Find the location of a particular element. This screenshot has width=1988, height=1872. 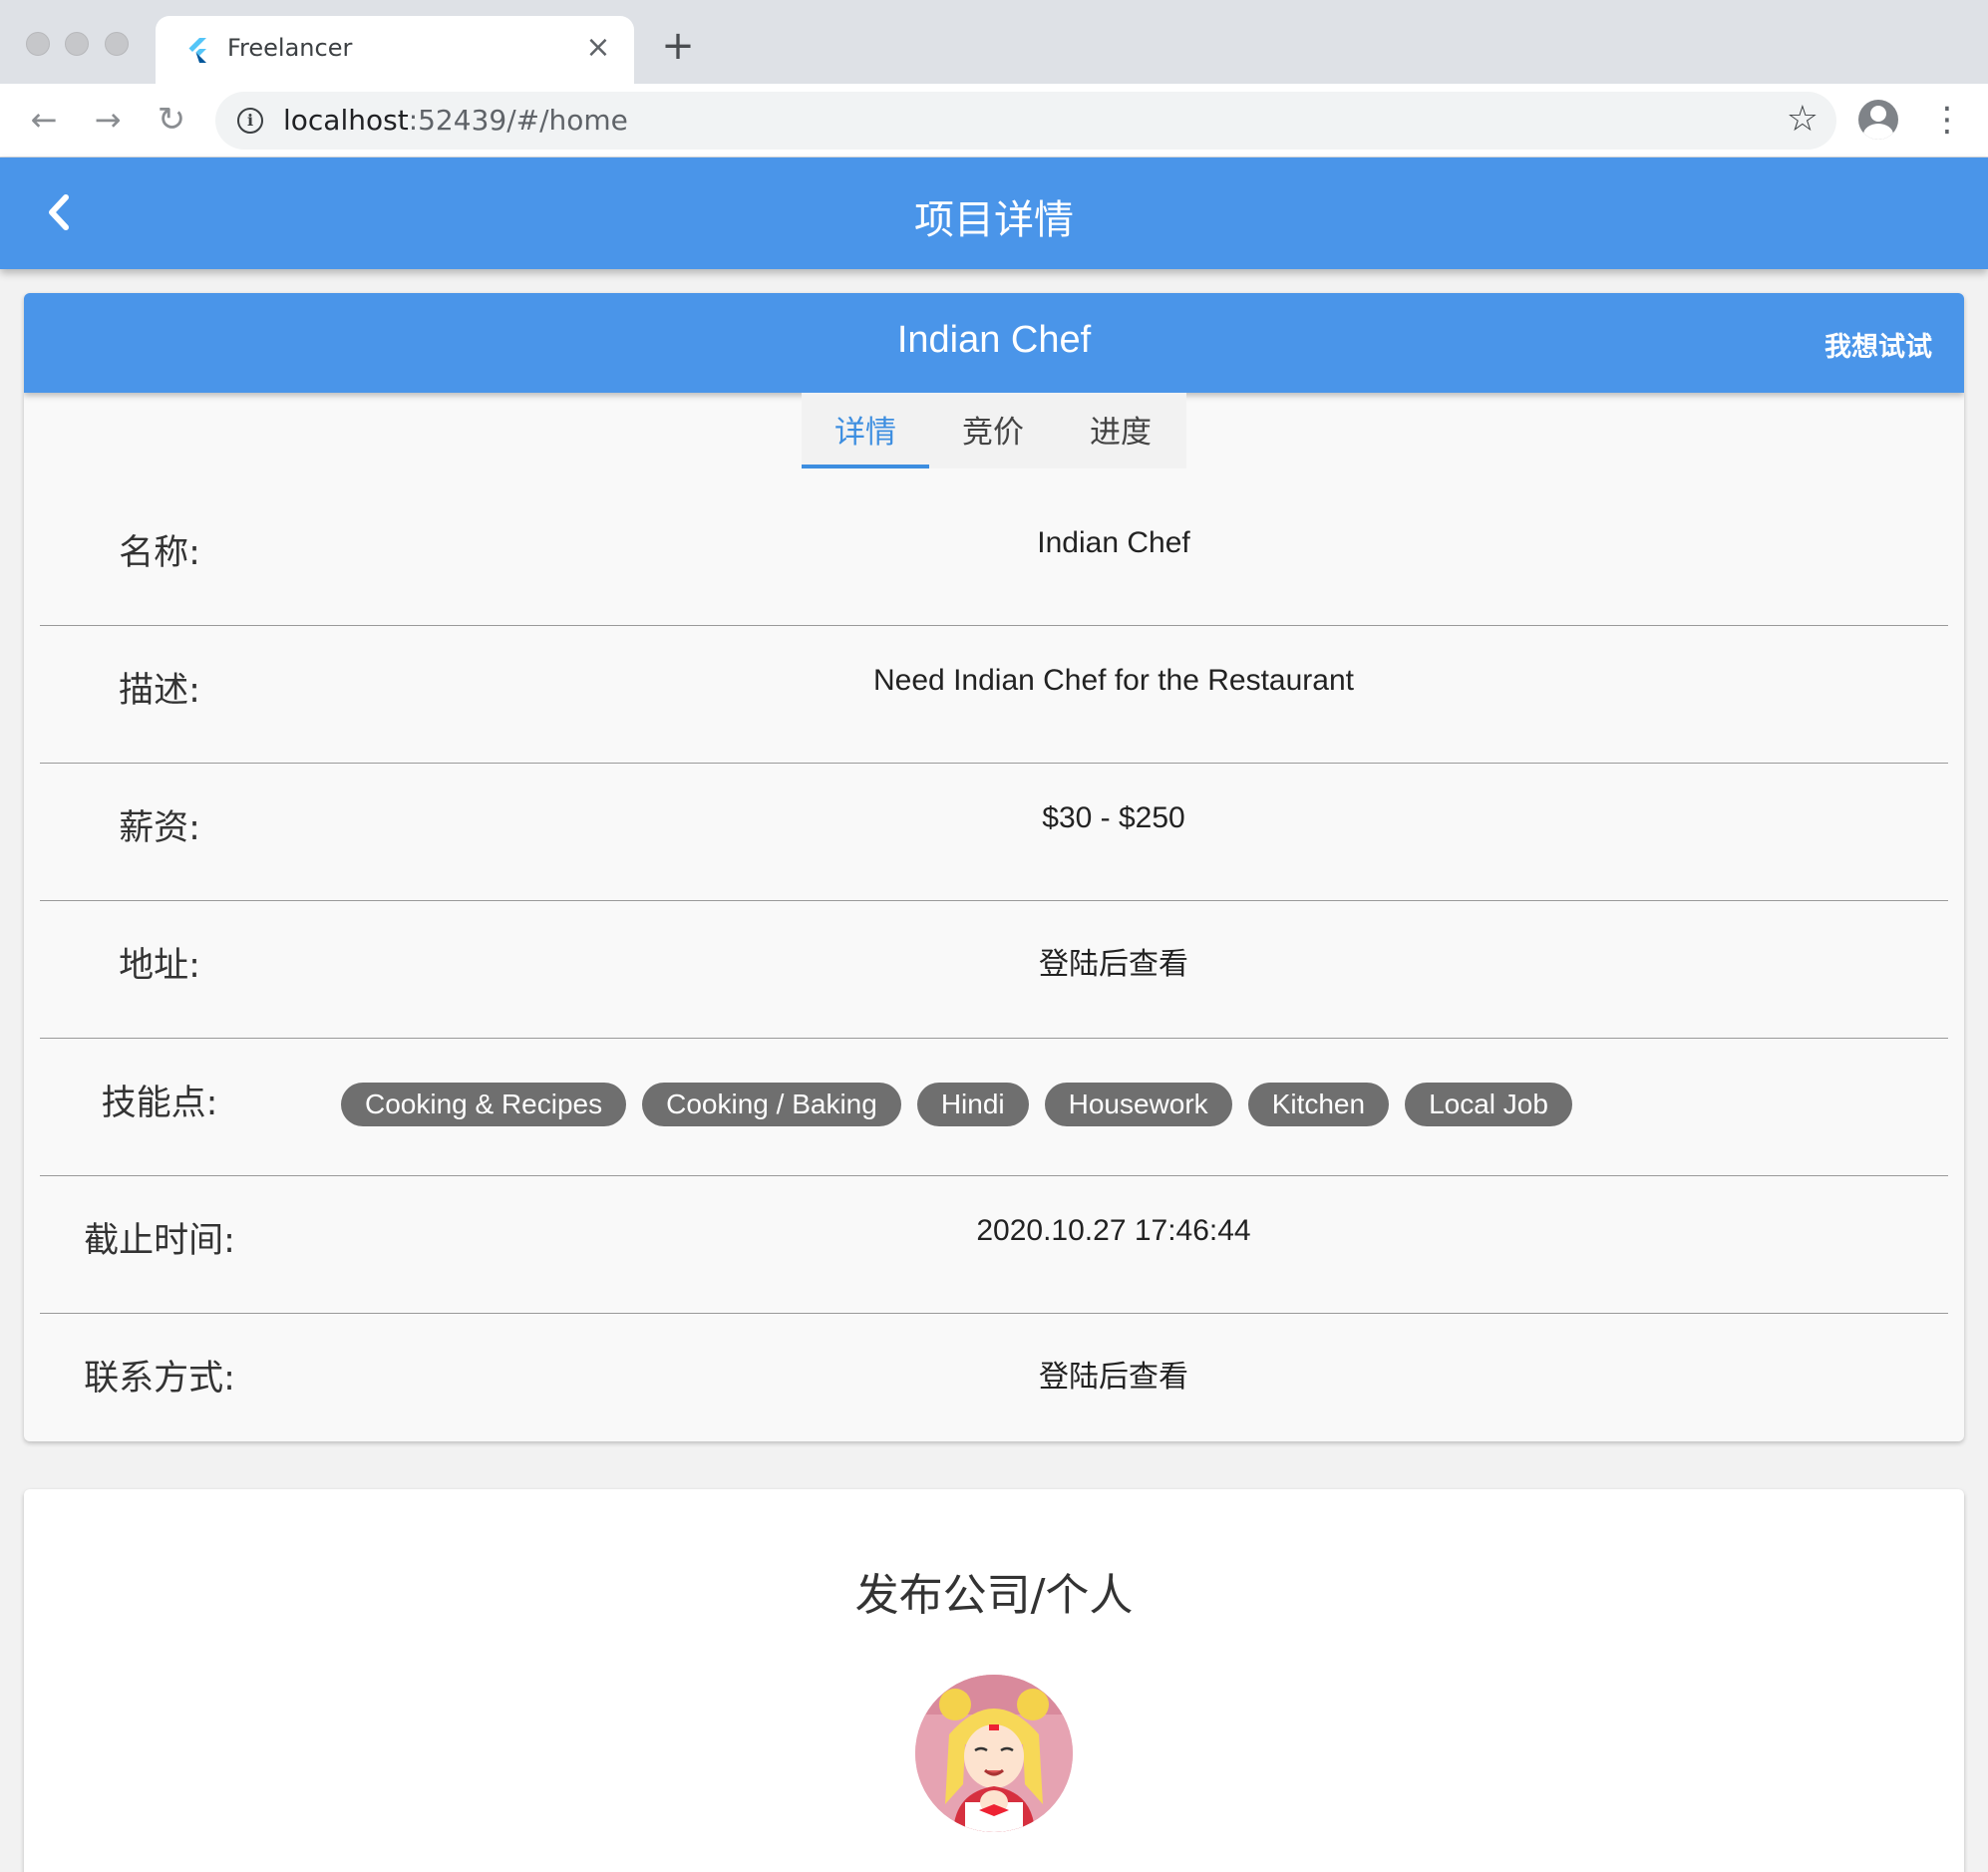

minimize-window-button is located at coordinates (77, 44).